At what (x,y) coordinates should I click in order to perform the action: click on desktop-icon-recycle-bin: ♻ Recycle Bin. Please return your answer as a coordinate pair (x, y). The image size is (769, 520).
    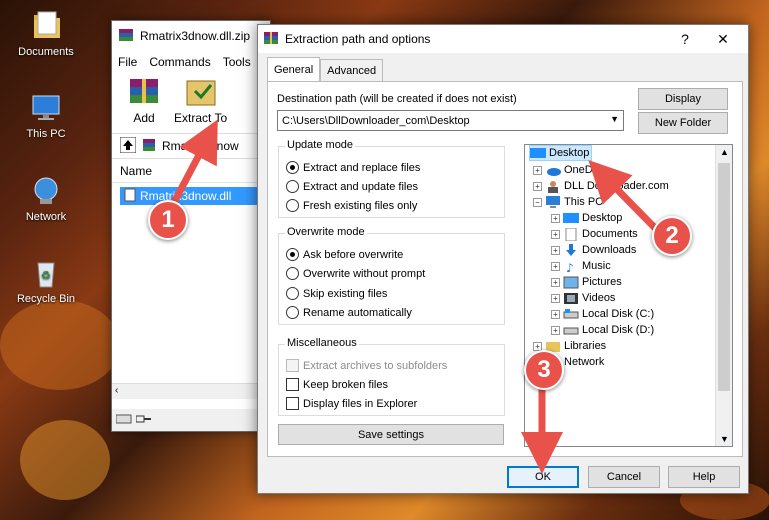
    Looking at the image, I should click on (46, 281).